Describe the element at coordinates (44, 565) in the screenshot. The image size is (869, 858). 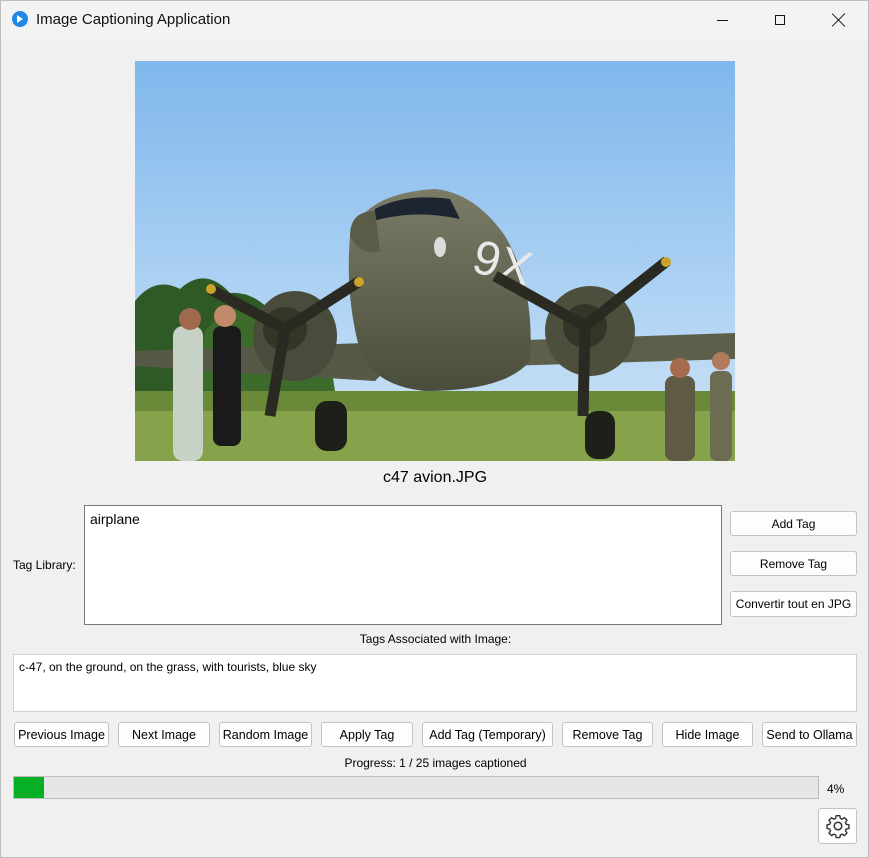
I see `tag-library-label: Tag Library:` at that location.